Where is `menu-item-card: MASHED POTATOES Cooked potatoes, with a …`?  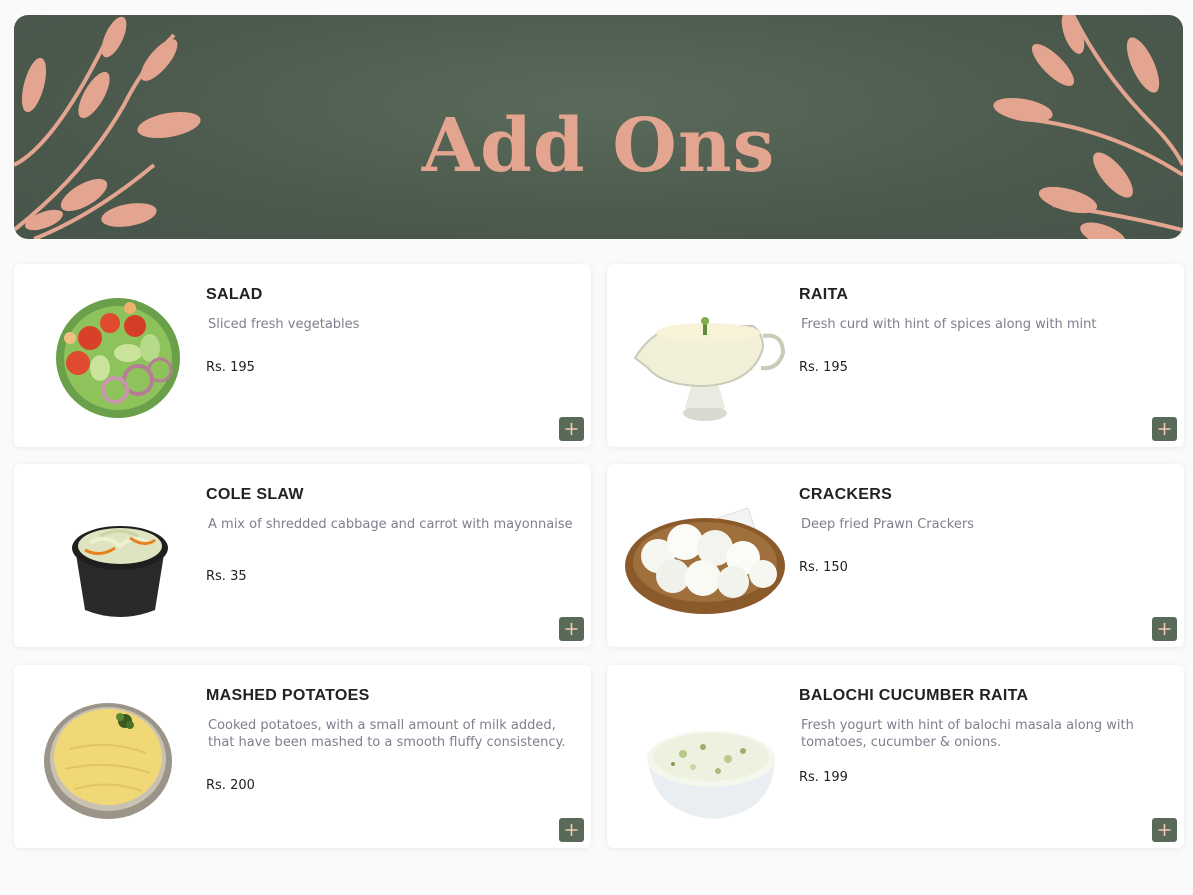 menu-item-card: MASHED POTATOES Cooked potatoes, with a … is located at coordinates (302, 756).